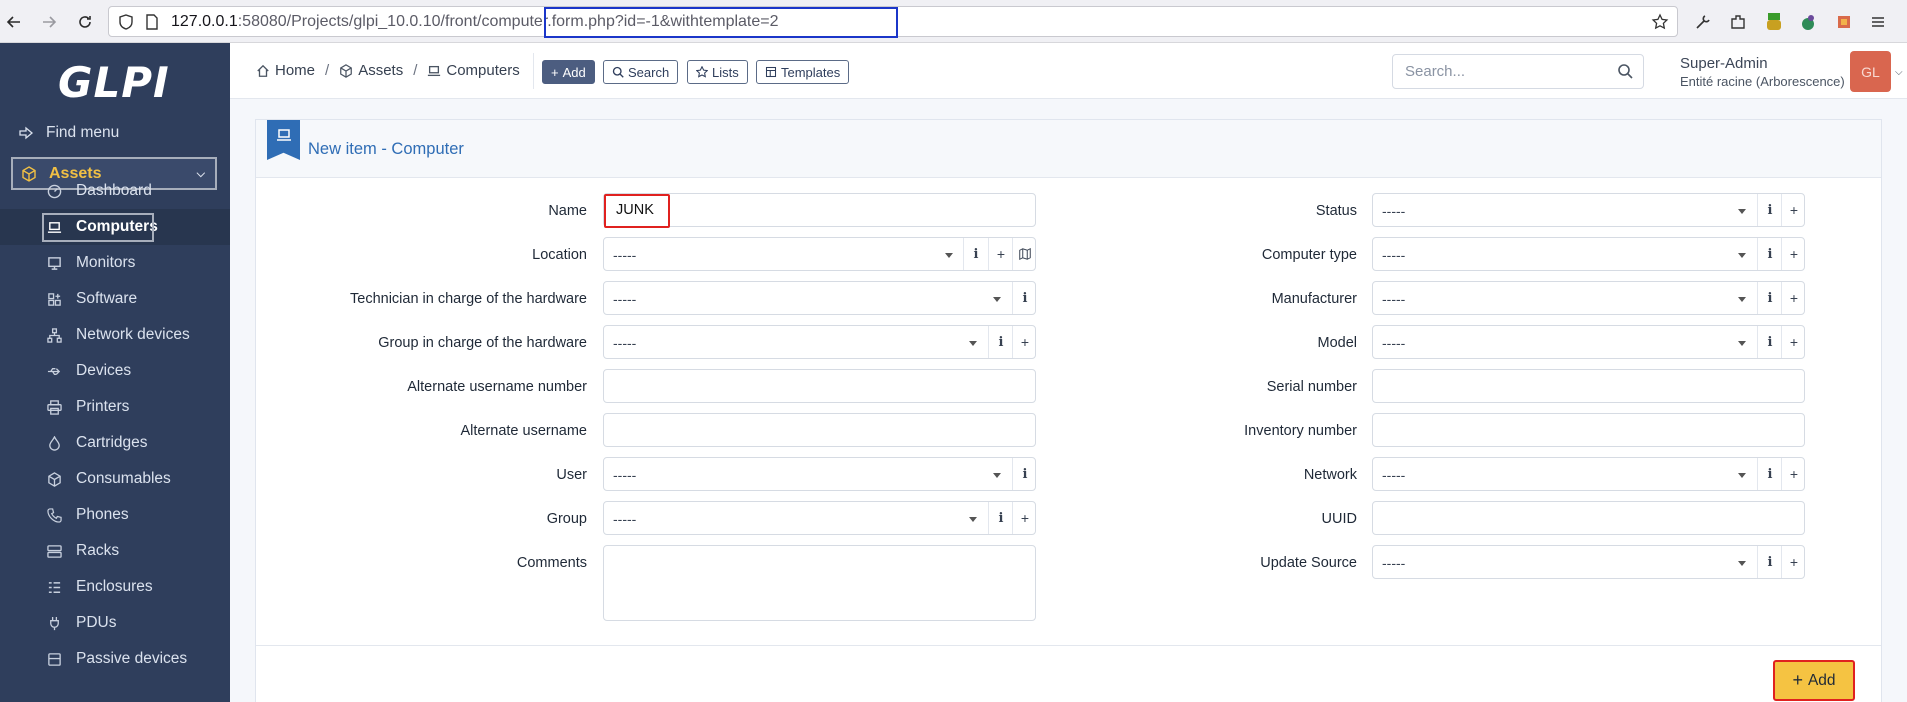 This screenshot has width=1907, height=702. What do you see at coordinates (54, 299) in the screenshot?
I see `apps-icon` at bounding box center [54, 299].